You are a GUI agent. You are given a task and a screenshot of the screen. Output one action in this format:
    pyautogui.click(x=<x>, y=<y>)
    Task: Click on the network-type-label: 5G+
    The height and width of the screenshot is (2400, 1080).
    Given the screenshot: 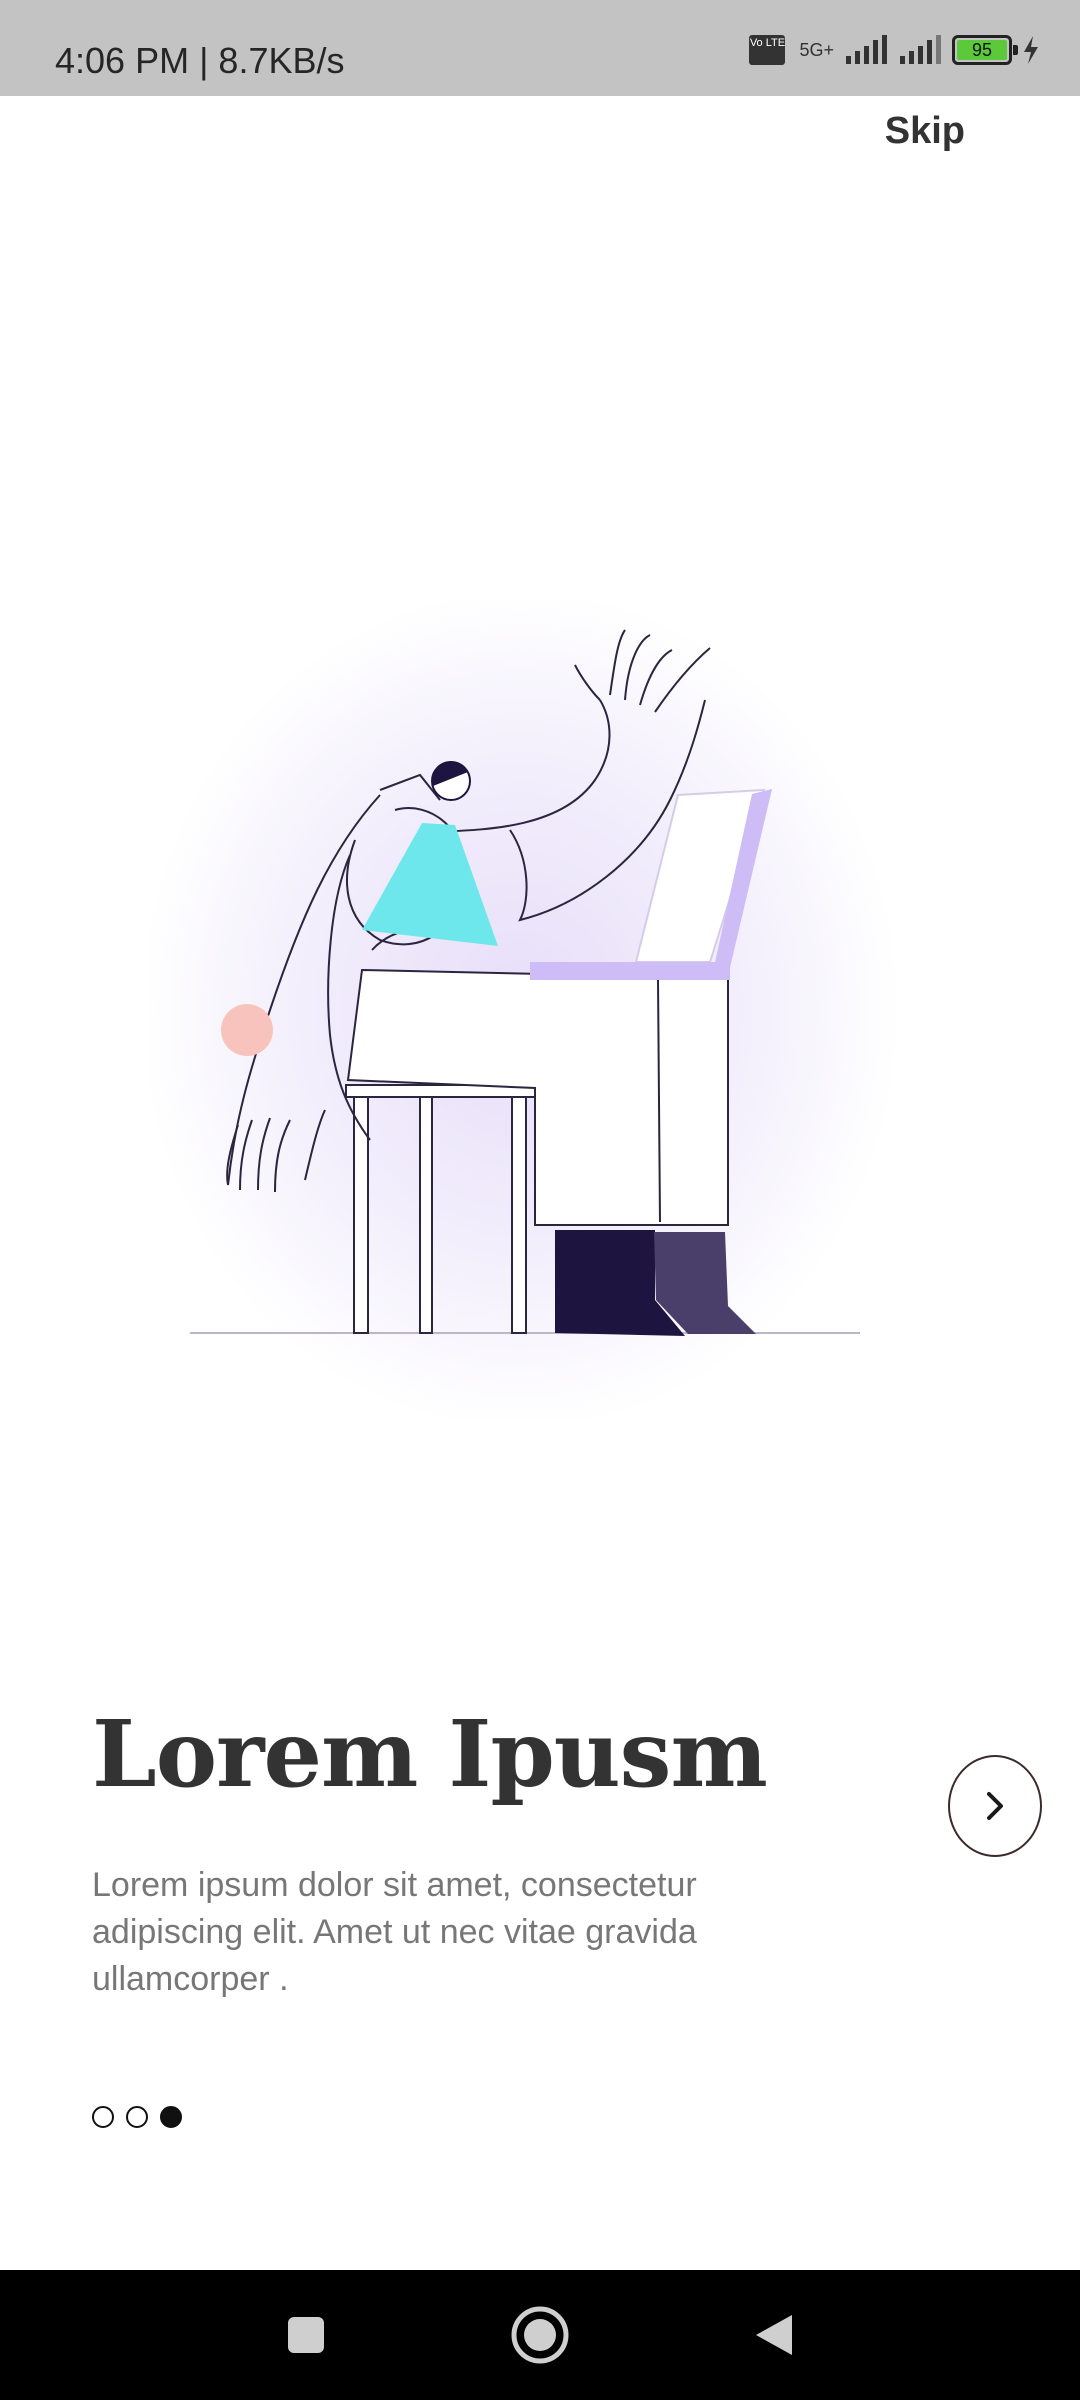 What is the action you would take?
    pyautogui.click(x=816, y=49)
    